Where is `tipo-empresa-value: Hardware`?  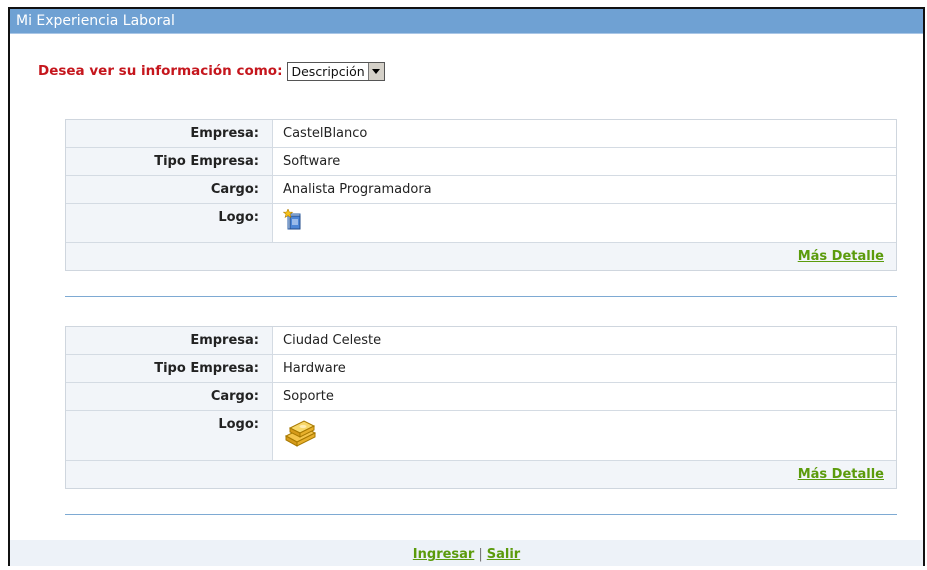
tipo-empresa-value: Hardware is located at coordinates (314, 368).